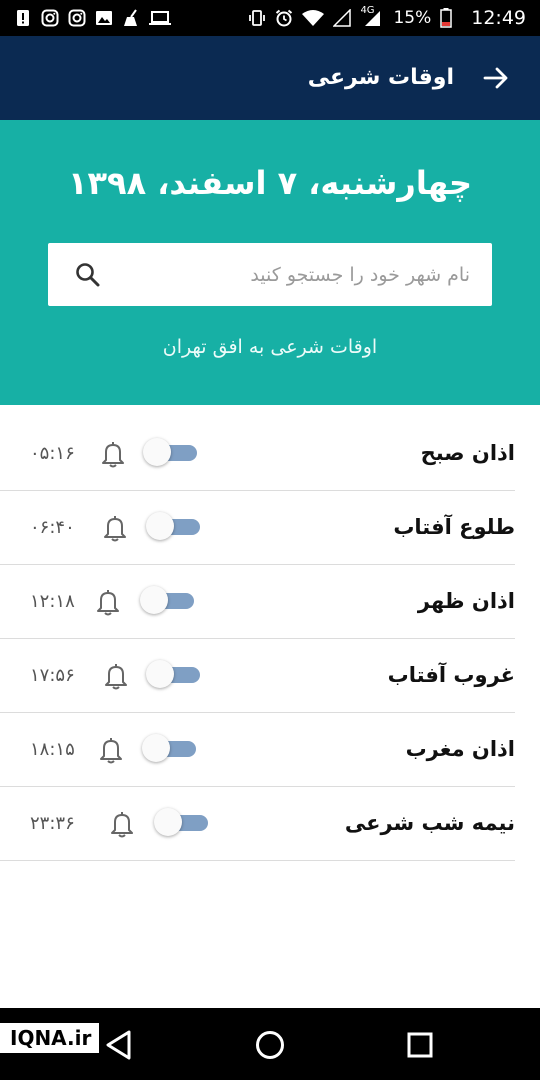 This screenshot has width=540, height=1080. I want to click on prayer-time: ۱۷:۵۶, so click(52, 675).